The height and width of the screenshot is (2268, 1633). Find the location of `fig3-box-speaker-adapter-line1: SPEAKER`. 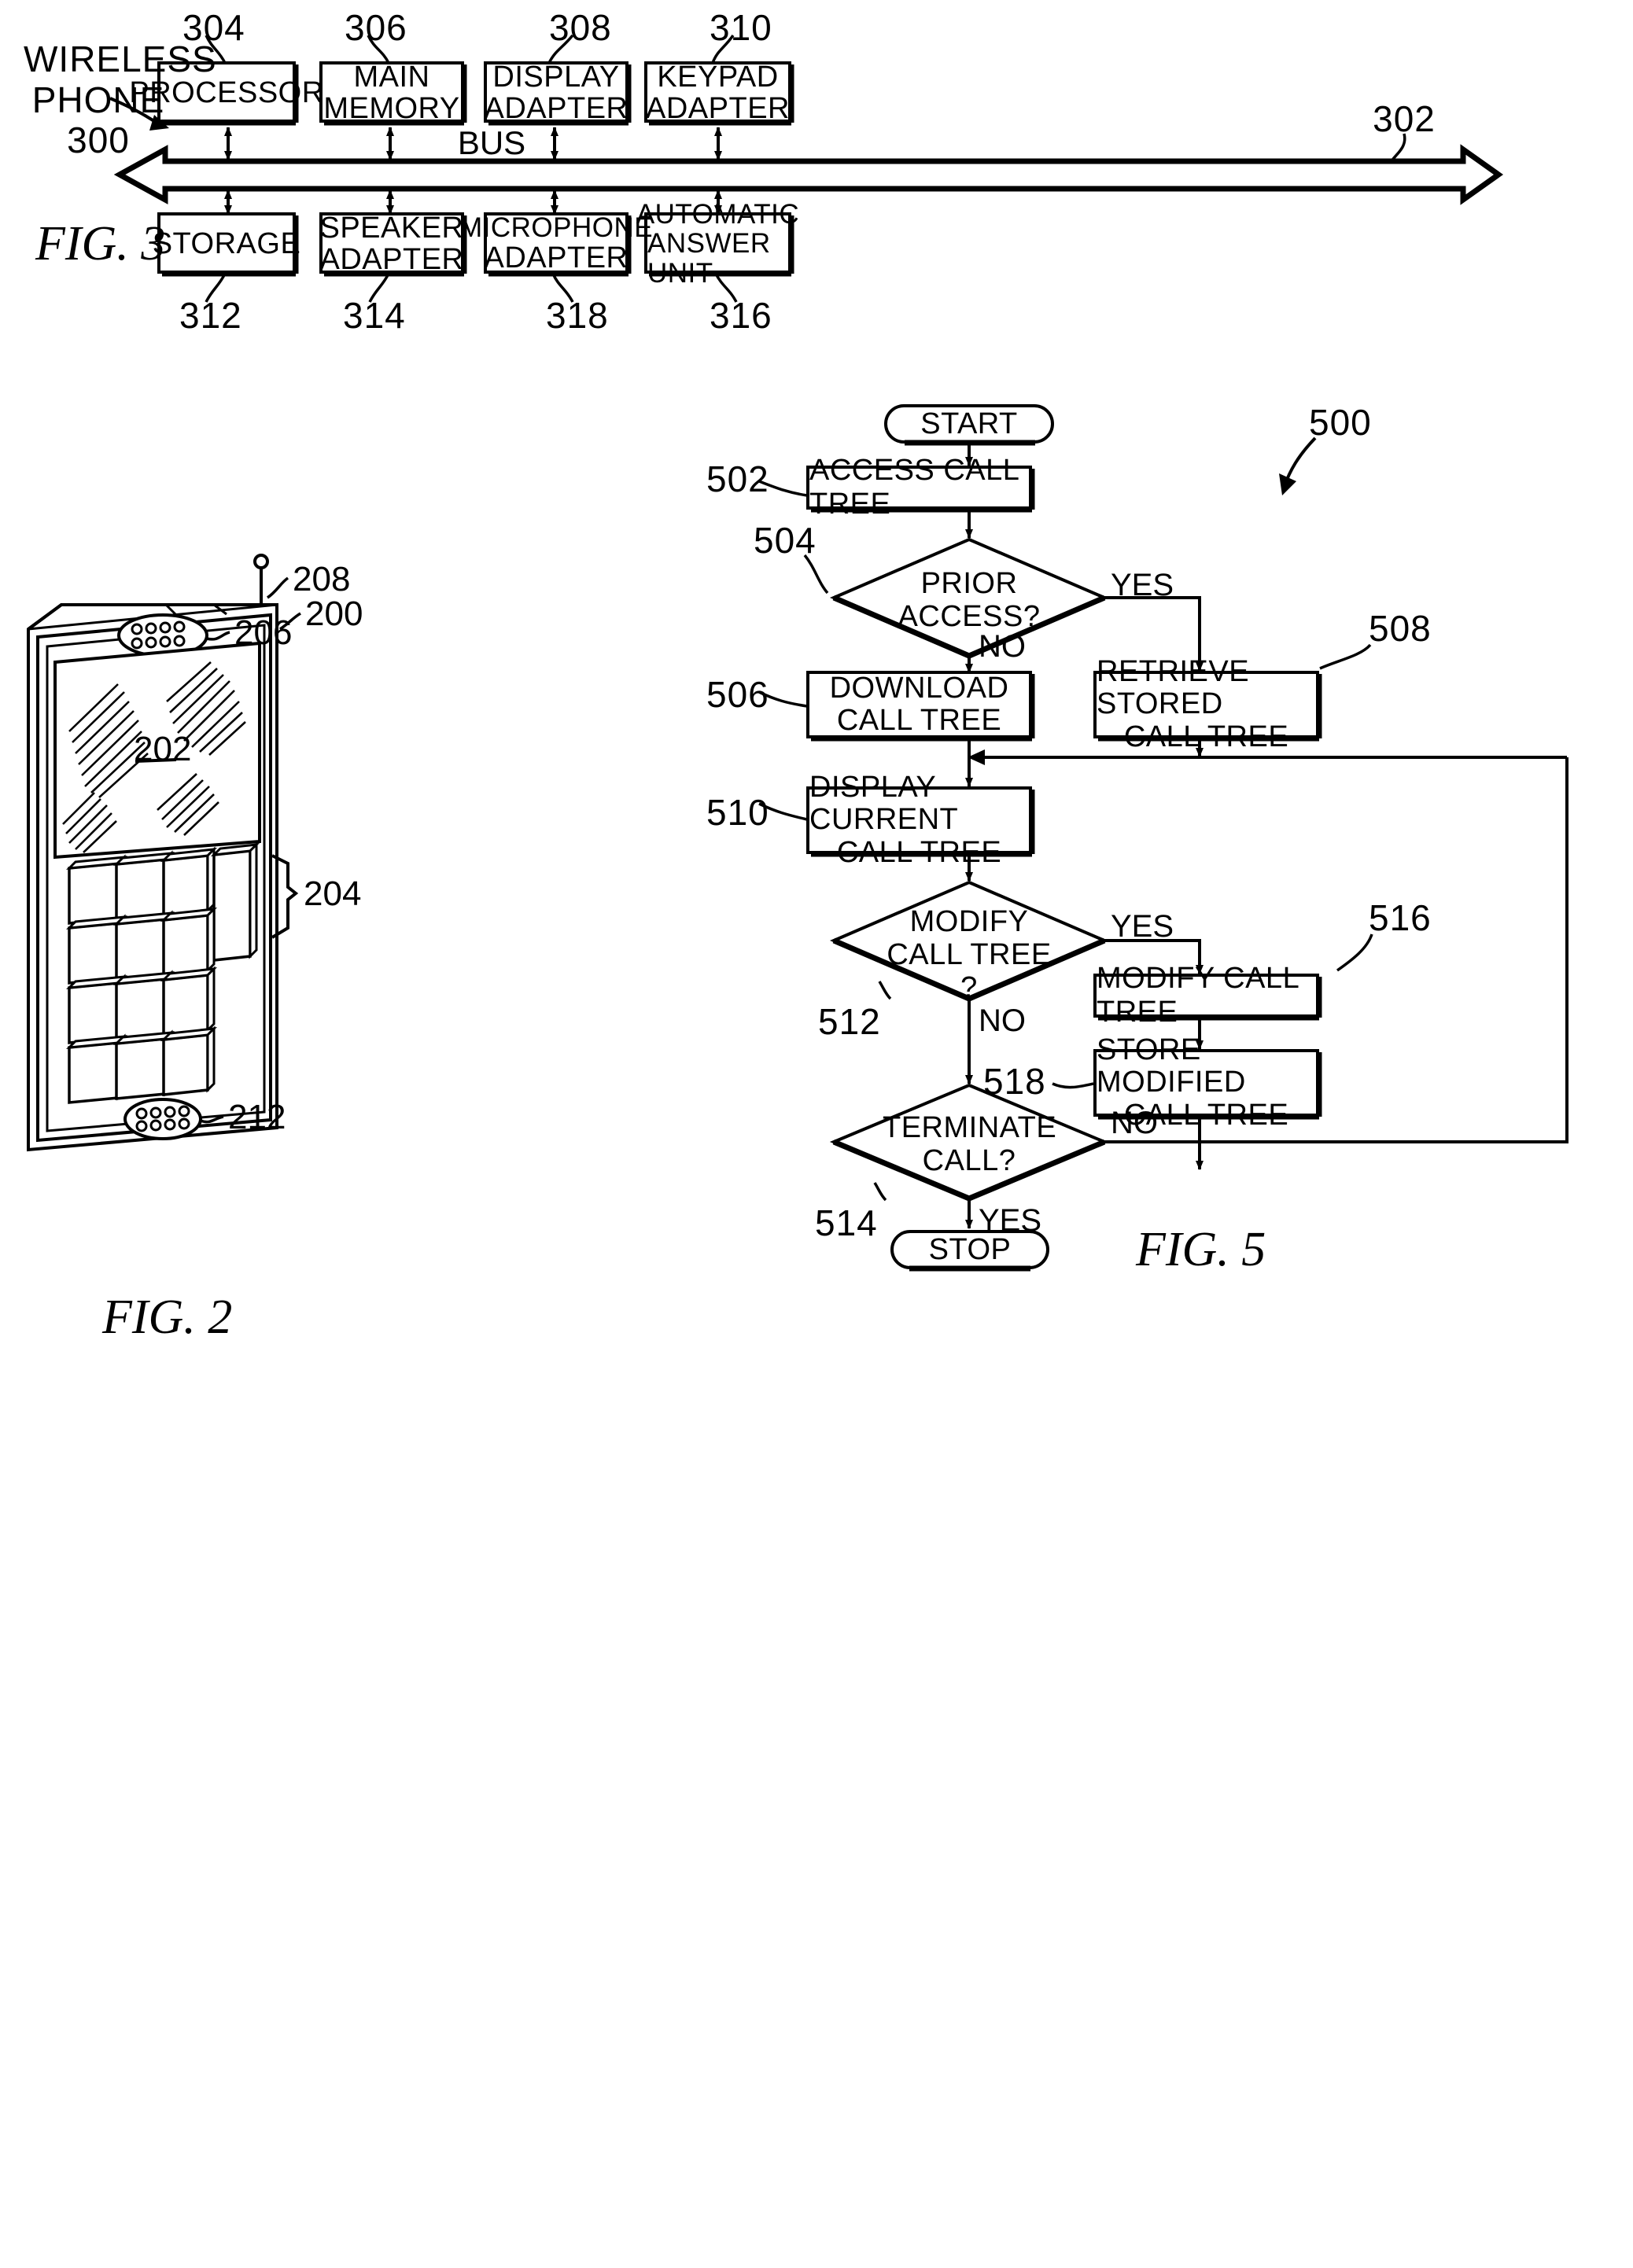

fig3-box-speaker-adapter-line1: SPEAKER is located at coordinates (391, 228).